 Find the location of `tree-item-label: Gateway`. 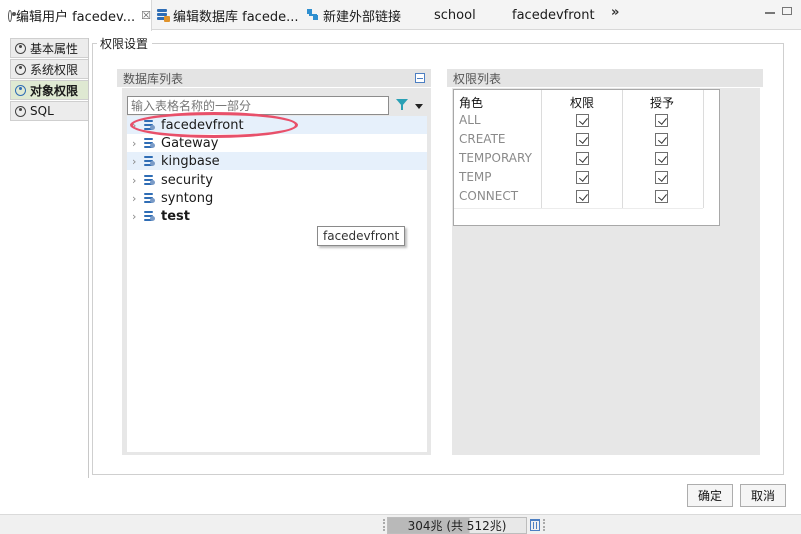

tree-item-label: Gateway is located at coordinates (190, 143).